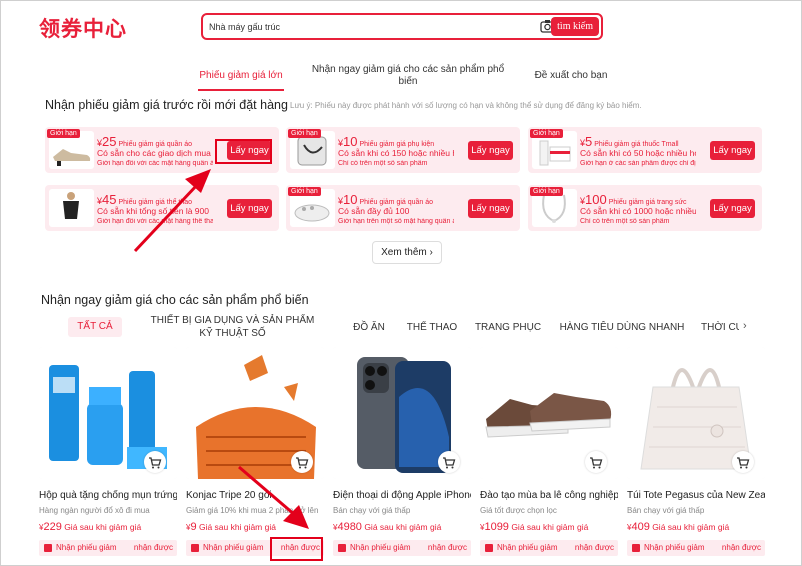 This screenshot has width=802, height=566. I want to click on annotation-arrows, so click(221, 349).